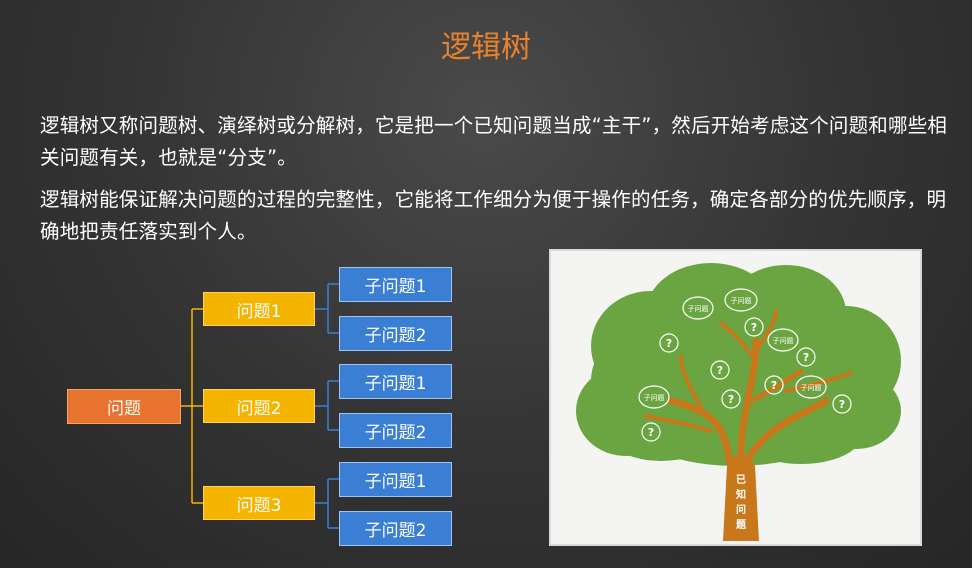 The image size is (972, 568). What do you see at coordinates (738, 364) in the screenshot?
I see `tree-canopy` at bounding box center [738, 364].